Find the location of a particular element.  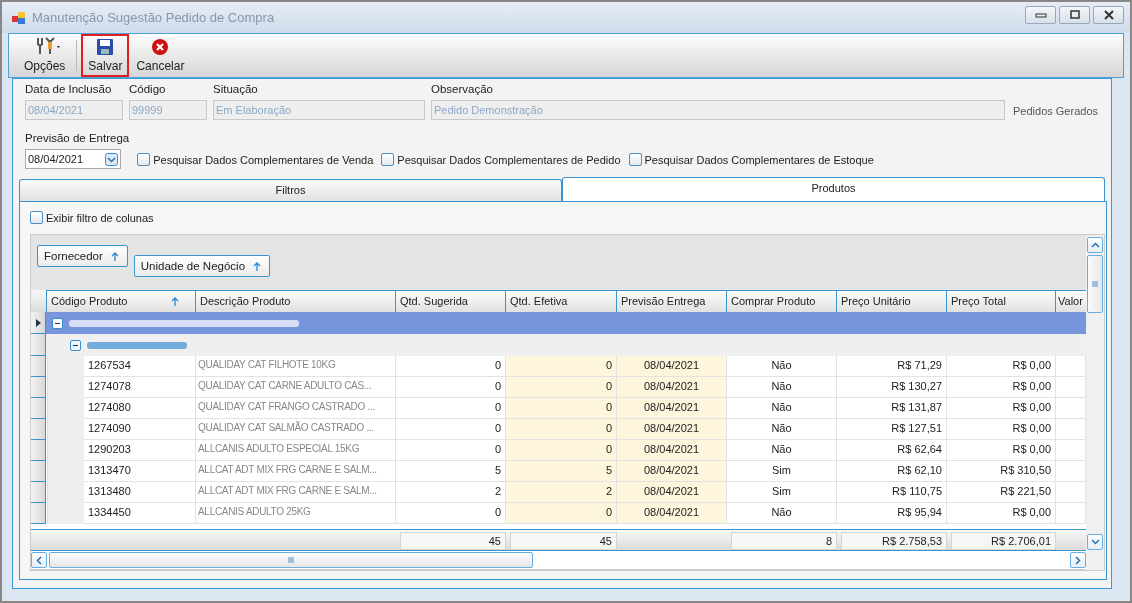

field-label: Situação is located at coordinates (236, 89).